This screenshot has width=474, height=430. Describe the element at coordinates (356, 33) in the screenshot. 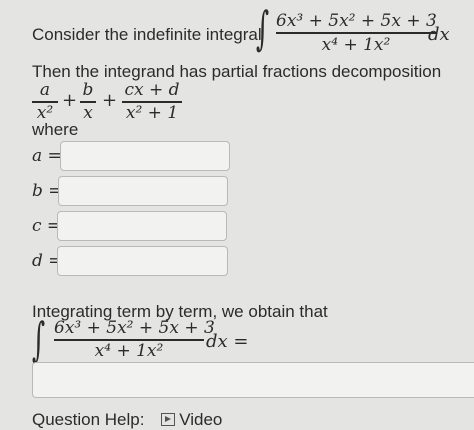

I see `integrand-fraction: 6x³ + 5x² + 5x + 3 x⁴ + 1x²` at that location.